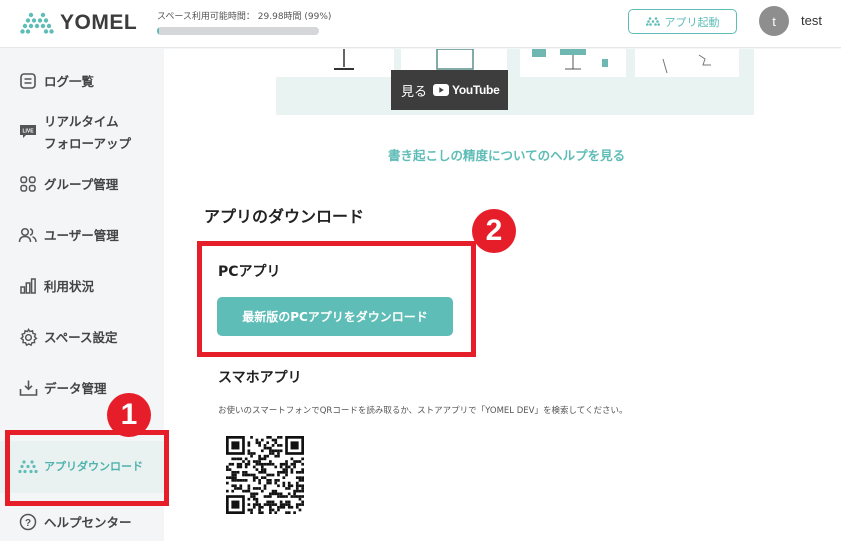  I want to click on sidebar-item-groups: グループ管理, so click(82, 185).